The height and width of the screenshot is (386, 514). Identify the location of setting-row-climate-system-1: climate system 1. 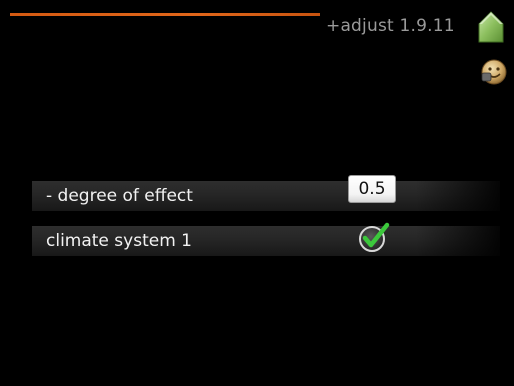
(266, 239).